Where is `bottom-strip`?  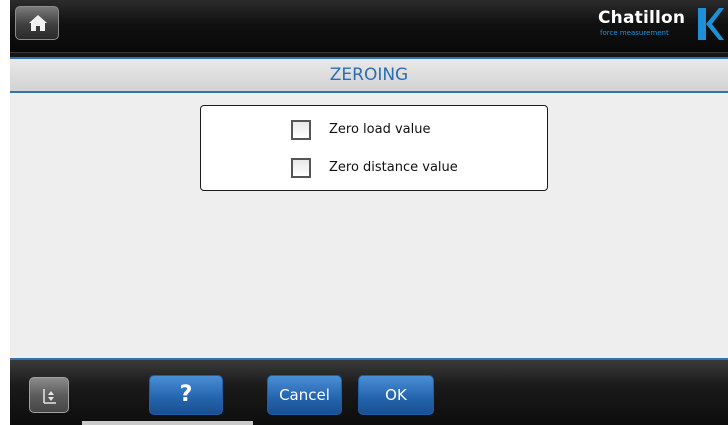 bottom-strip is located at coordinates (167, 423).